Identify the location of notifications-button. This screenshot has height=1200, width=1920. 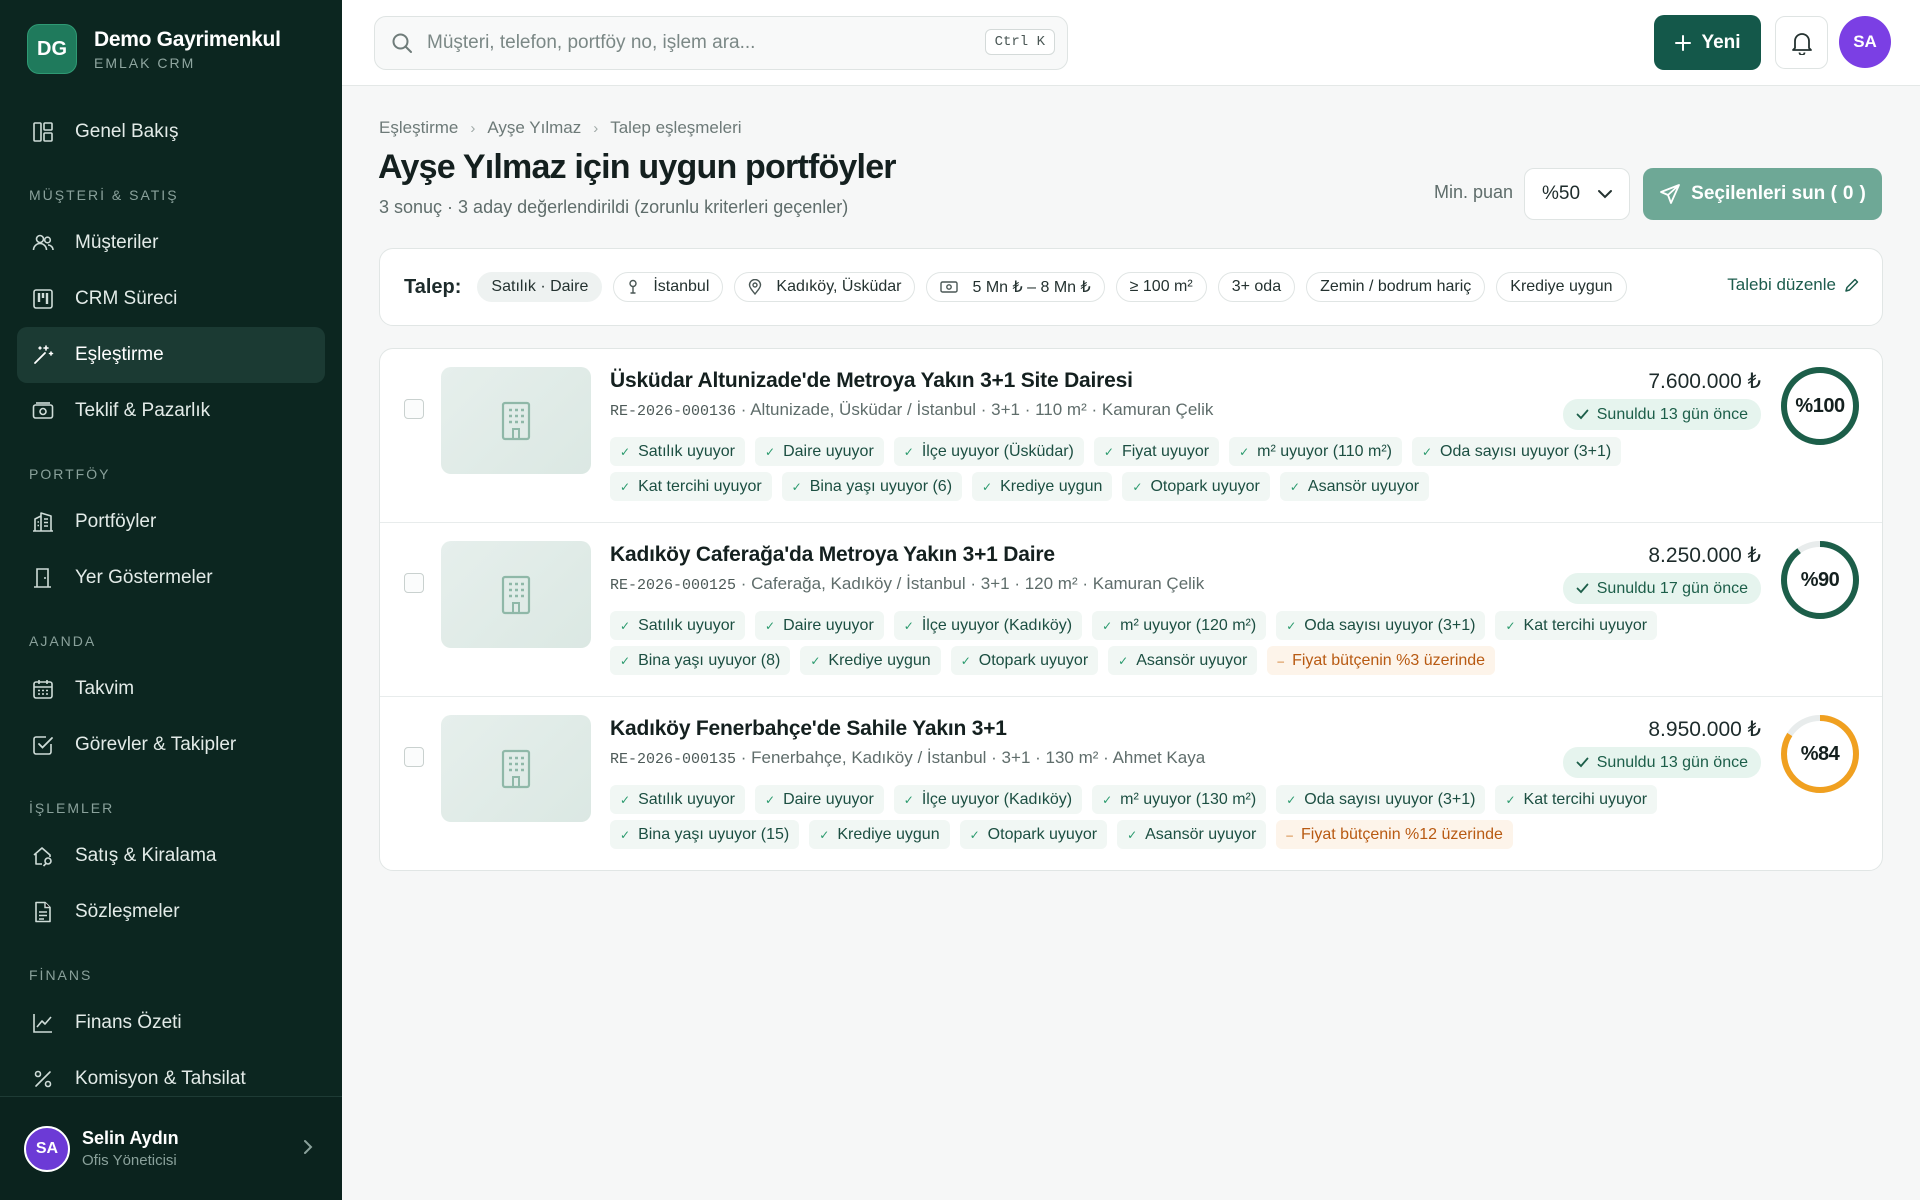
(1801, 42).